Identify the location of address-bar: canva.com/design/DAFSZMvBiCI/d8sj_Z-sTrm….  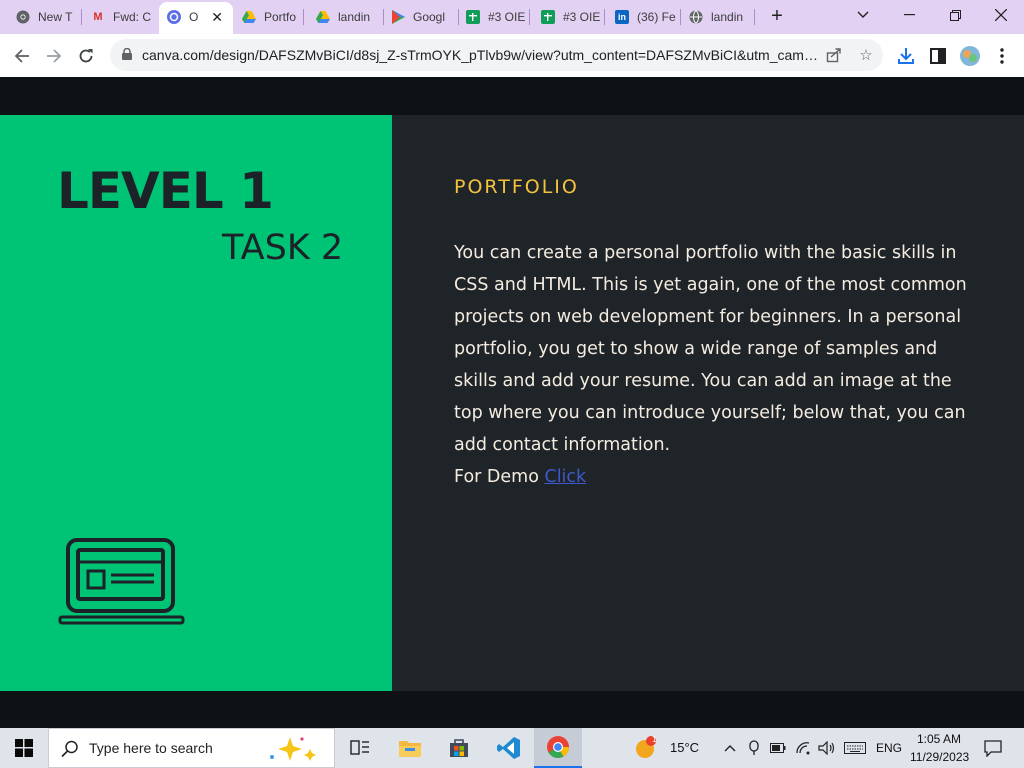
(496, 55).